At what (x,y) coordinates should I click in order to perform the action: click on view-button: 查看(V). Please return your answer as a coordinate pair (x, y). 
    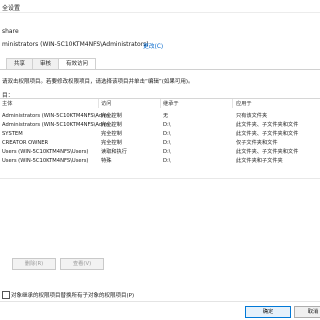
    Looking at the image, I should click on (82, 264).